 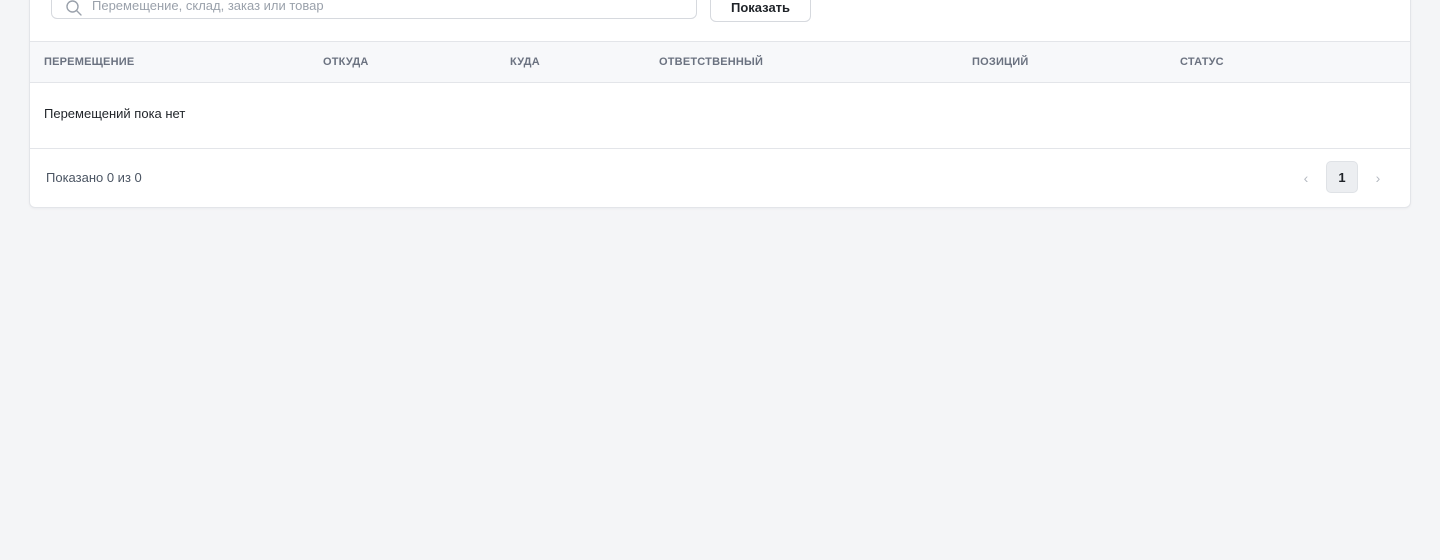 I want to click on filter-bar: Показать, so click(x=720, y=20).